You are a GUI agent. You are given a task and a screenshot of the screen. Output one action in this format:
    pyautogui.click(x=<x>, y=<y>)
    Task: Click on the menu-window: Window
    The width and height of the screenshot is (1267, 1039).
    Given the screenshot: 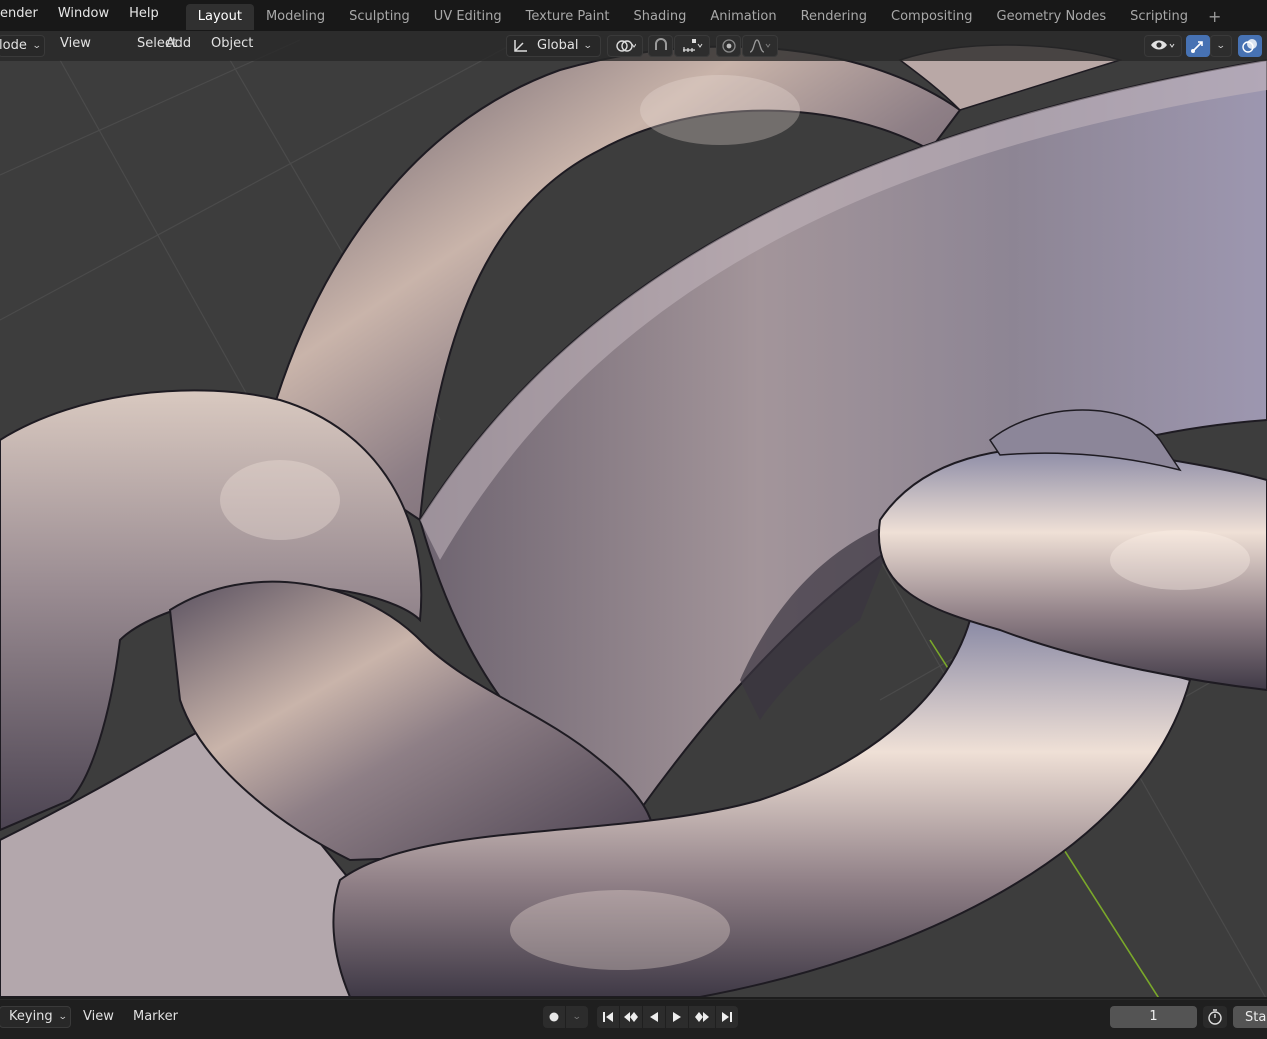 What is the action you would take?
    pyautogui.click(x=83, y=15)
    